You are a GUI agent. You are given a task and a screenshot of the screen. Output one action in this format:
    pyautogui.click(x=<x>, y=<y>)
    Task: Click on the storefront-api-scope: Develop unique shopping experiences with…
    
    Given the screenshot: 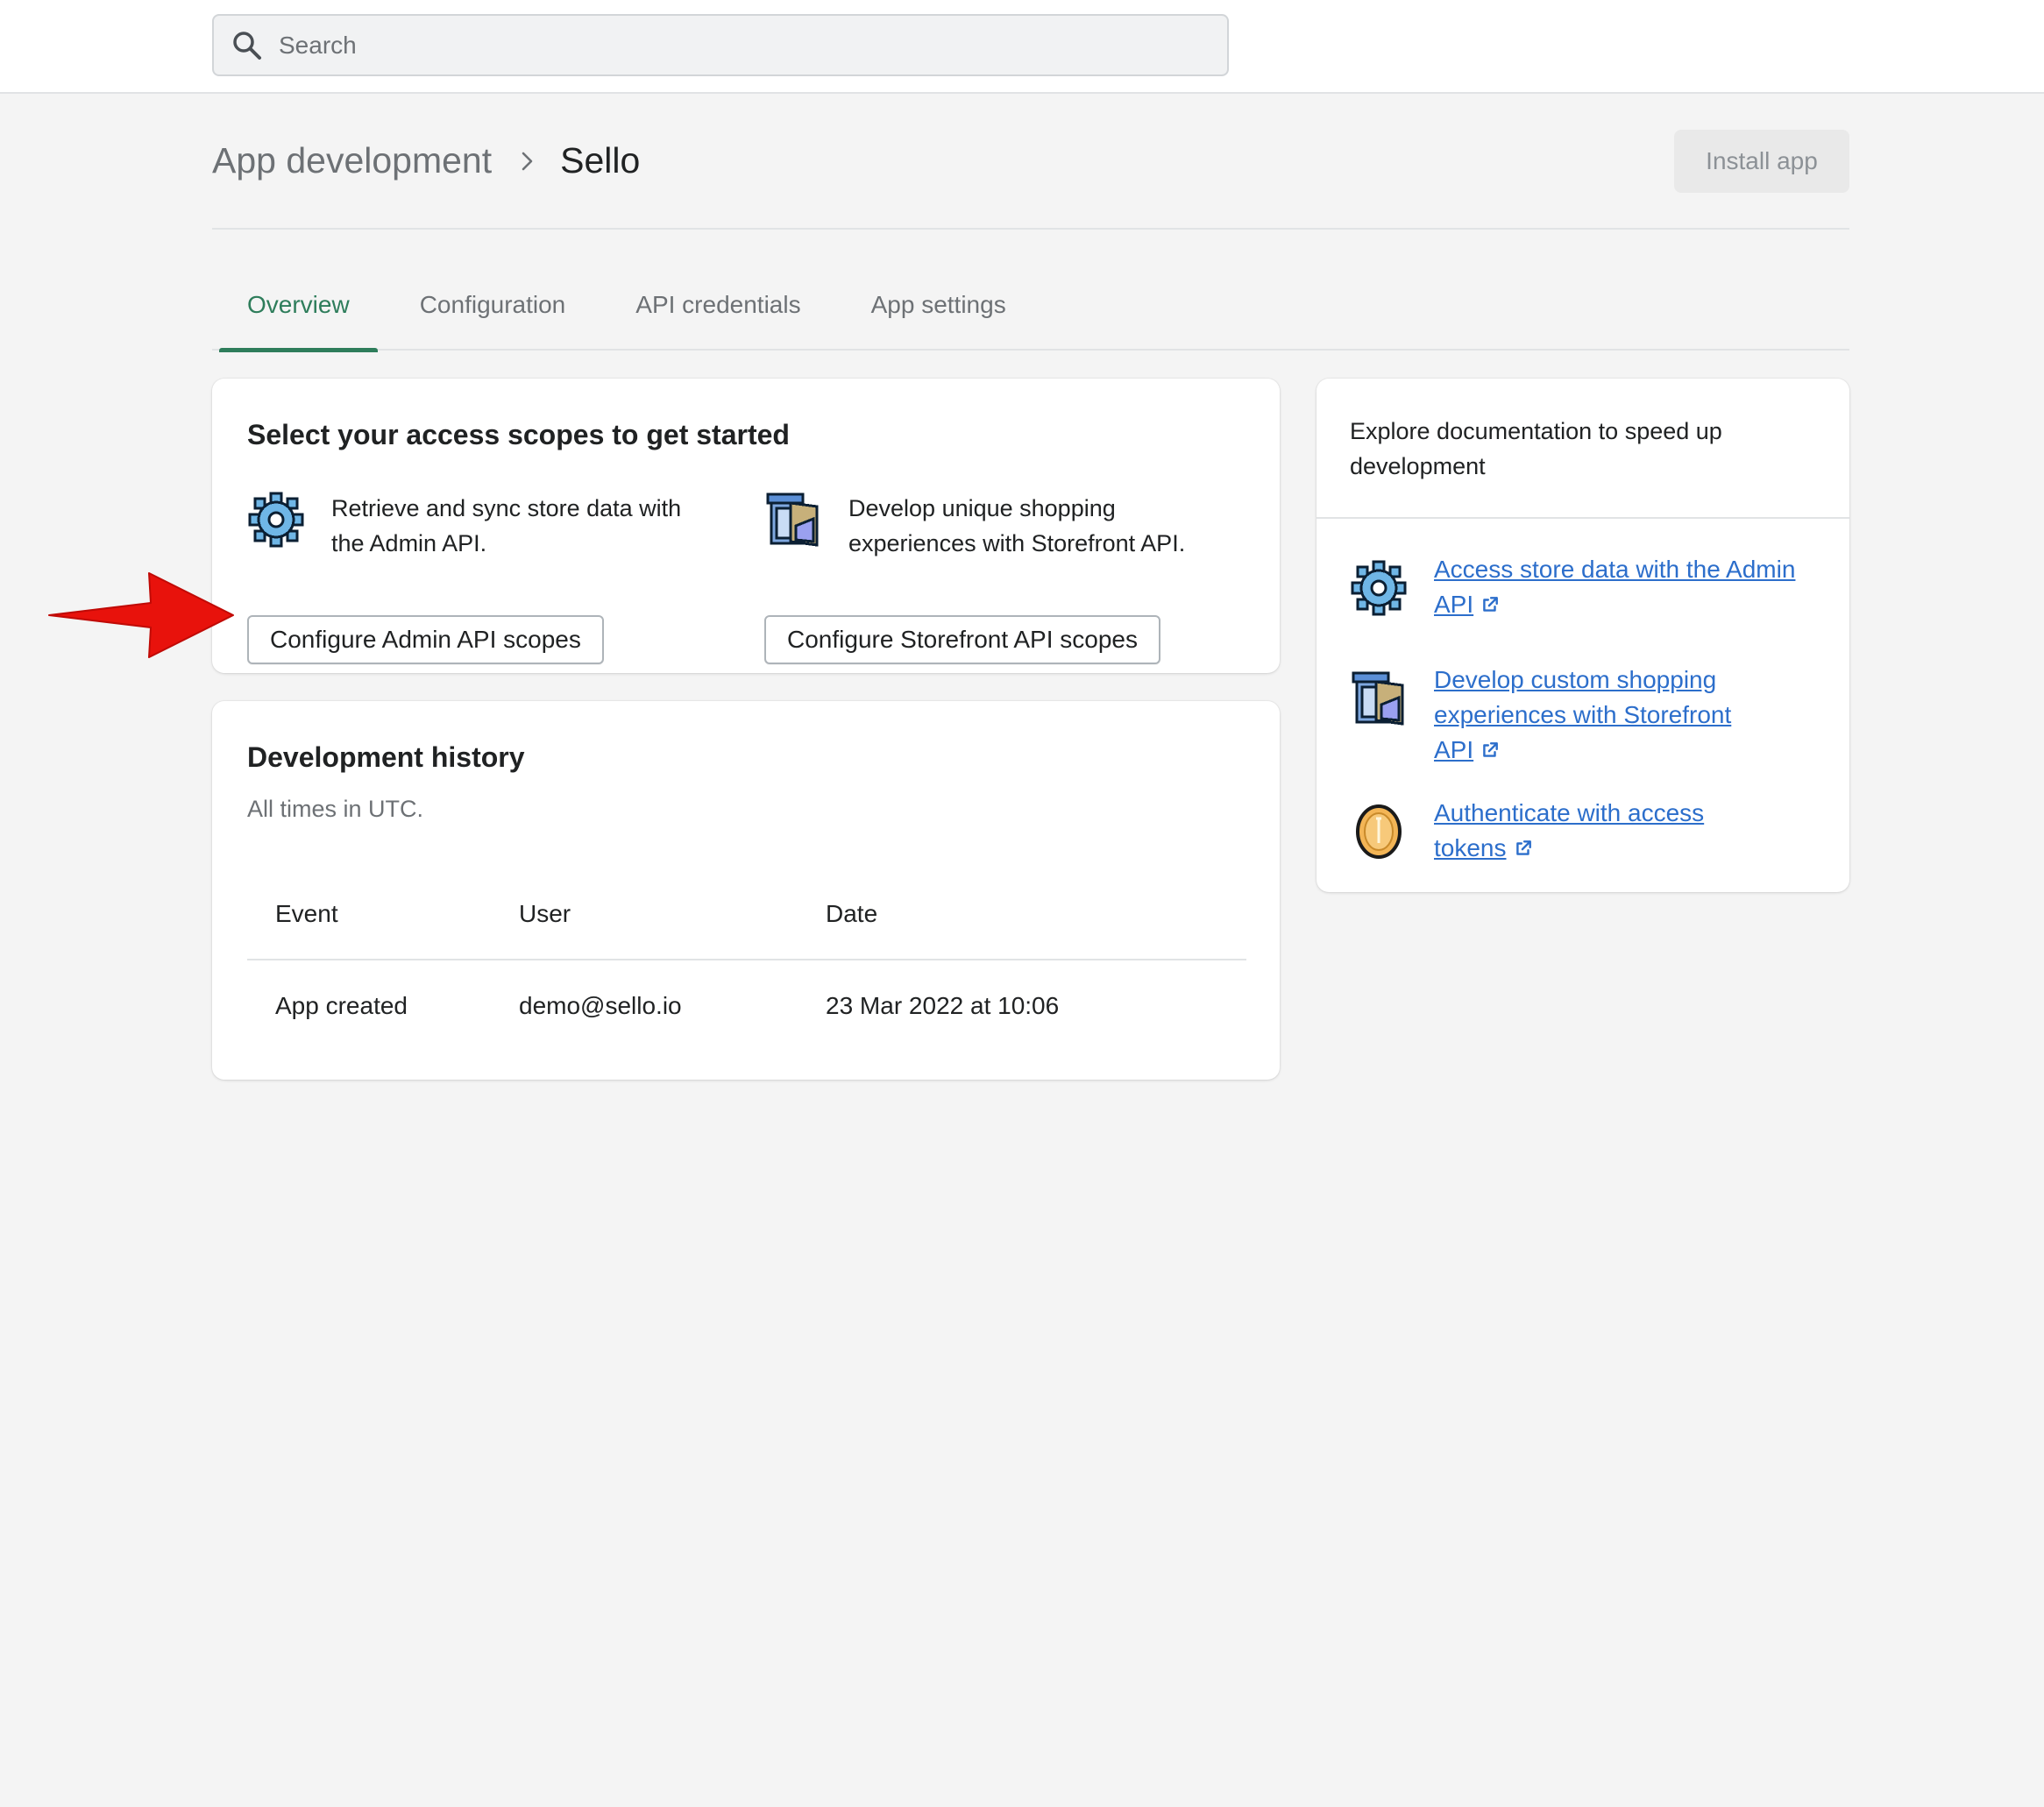 What is the action you would take?
    pyautogui.click(x=1009, y=583)
    